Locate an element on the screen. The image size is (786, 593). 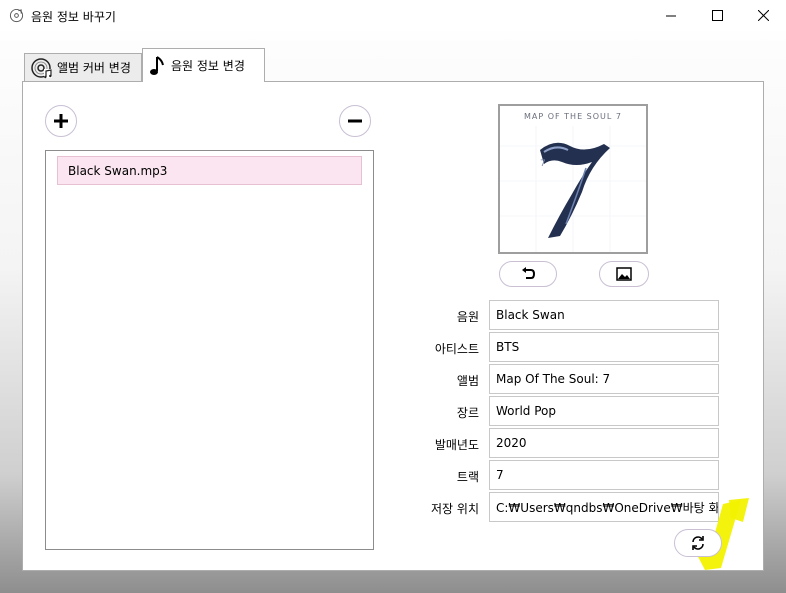
save-path-input: C:₩Users₩qndbs₩OneDrive₩바탕 화면₩ is located at coordinates (604, 507).